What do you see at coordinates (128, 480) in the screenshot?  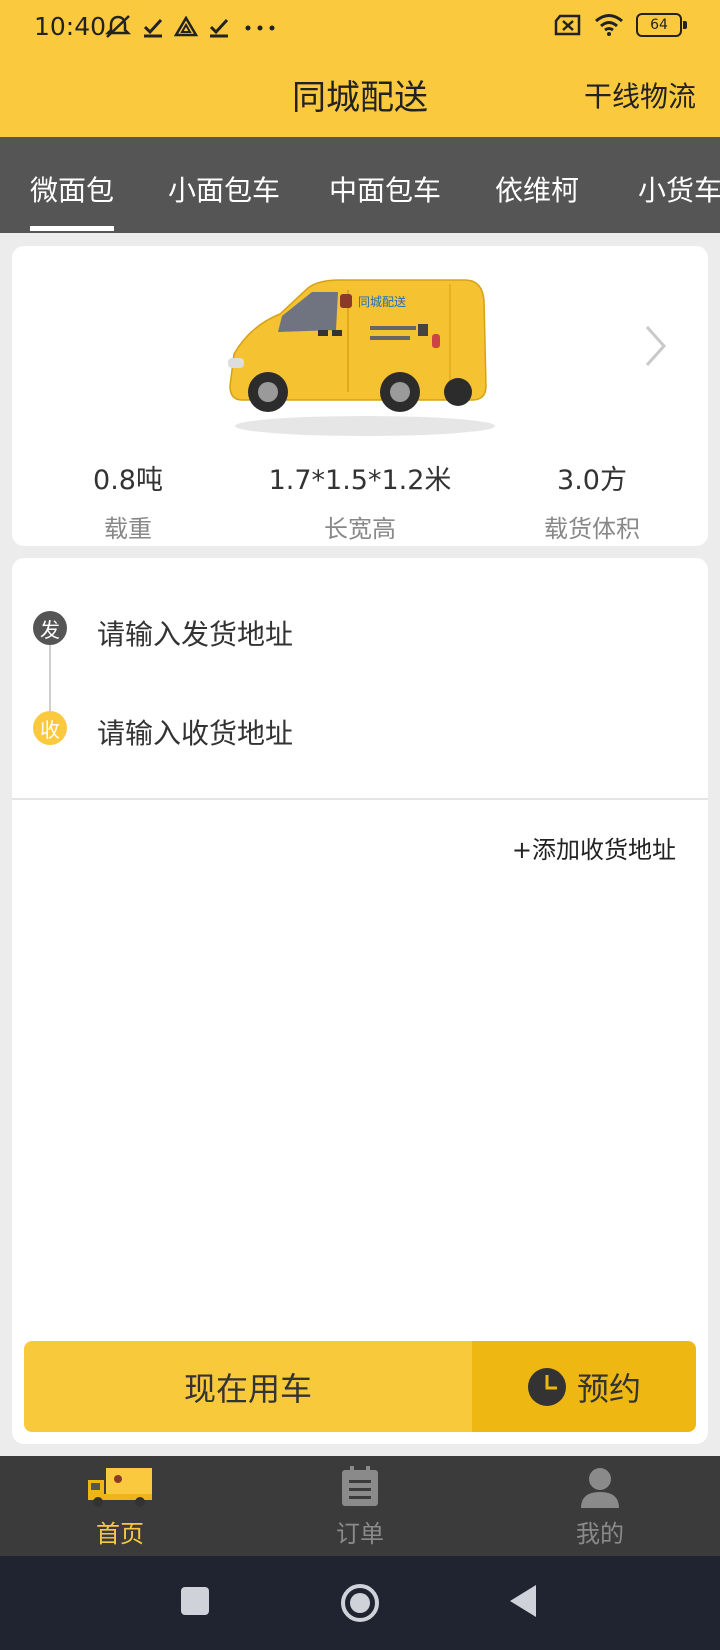 I see `spec-load-value: 0.8吨` at bounding box center [128, 480].